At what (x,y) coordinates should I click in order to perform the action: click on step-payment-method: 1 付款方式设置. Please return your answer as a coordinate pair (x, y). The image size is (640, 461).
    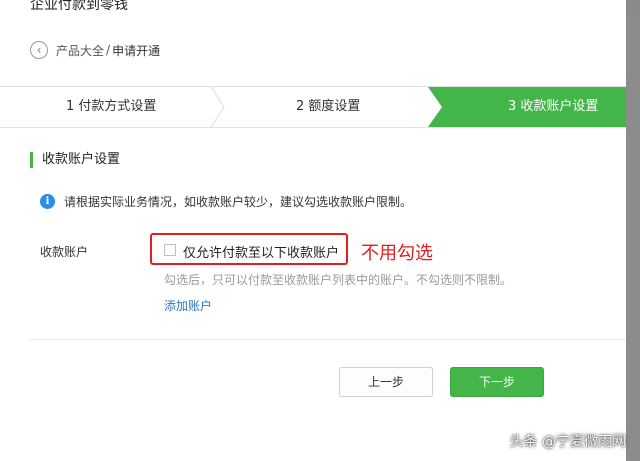
    Looking at the image, I should click on (111, 106).